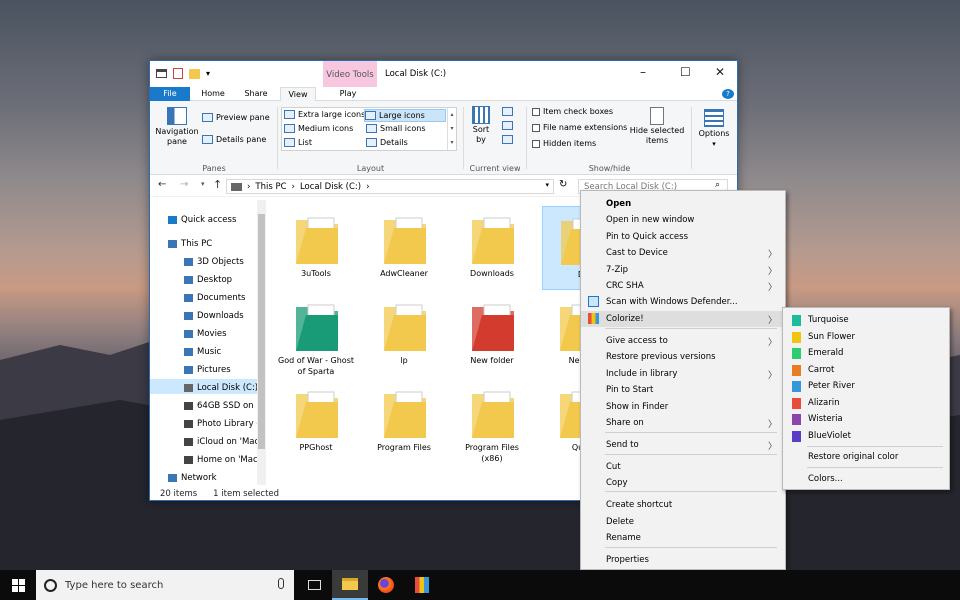 This screenshot has height=600, width=960. What do you see at coordinates (298, 94) in the screenshot?
I see `tab-view: View` at bounding box center [298, 94].